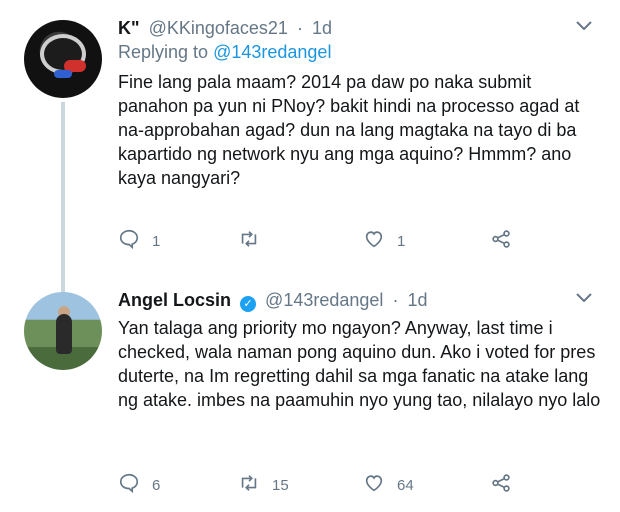 This screenshot has height=512, width=620. I want to click on thread-line, so click(63, 197).